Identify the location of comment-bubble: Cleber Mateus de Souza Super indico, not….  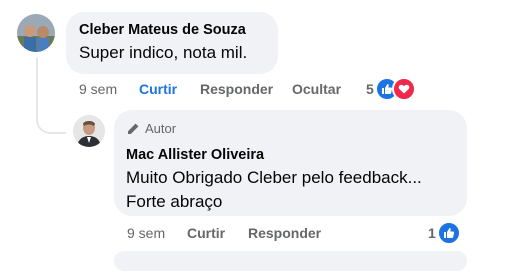
(172, 43).